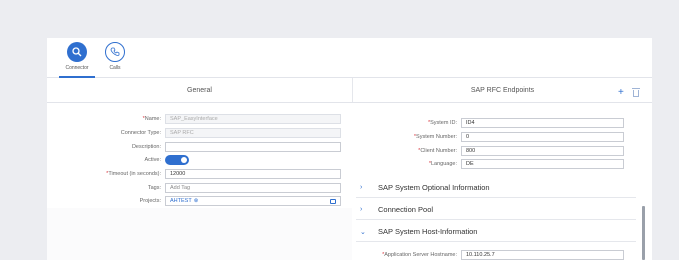  I want to click on host-info-label: SAP System Host-Information, so click(428, 231).